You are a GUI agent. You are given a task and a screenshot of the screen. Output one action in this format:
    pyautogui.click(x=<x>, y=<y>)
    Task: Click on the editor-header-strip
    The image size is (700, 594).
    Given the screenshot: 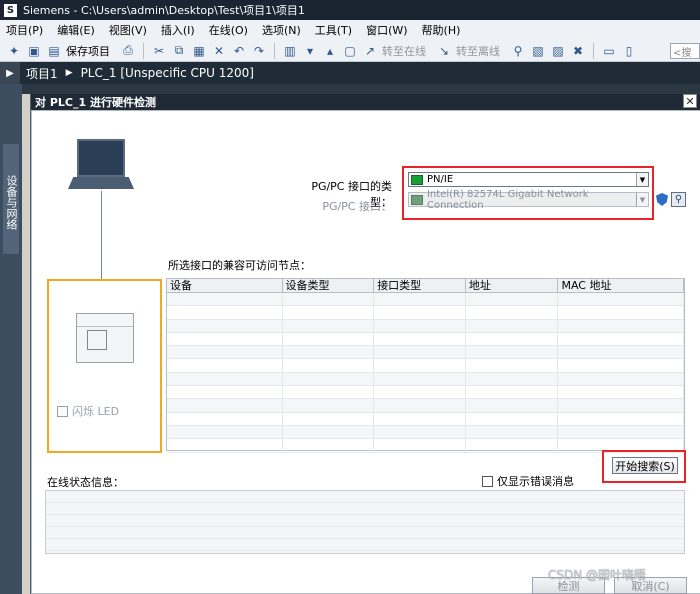 What is the action you would take?
    pyautogui.click(x=361, y=89)
    